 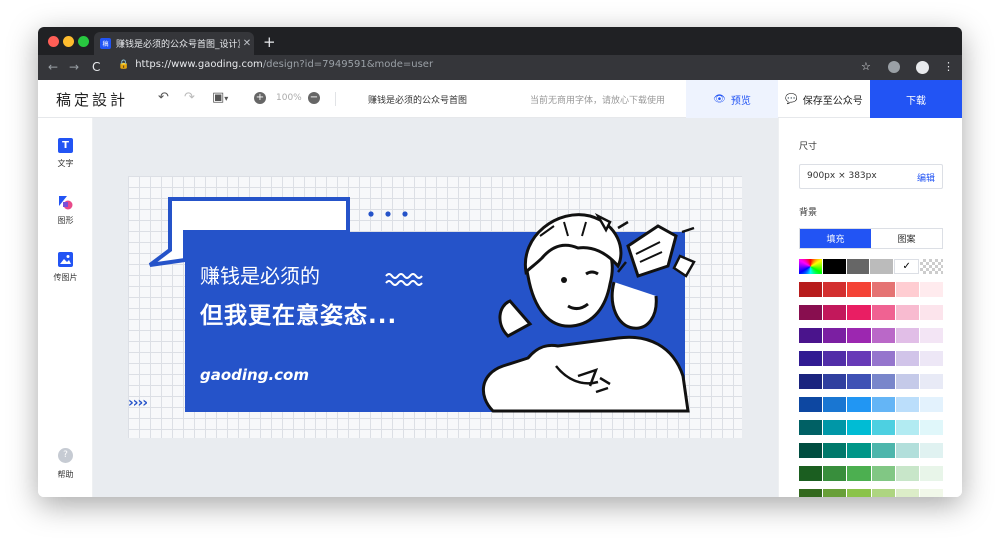 What do you see at coordinates (96, 67) in the screenshot?
I see `reload-icon: C` at bounding box center [96, 67].